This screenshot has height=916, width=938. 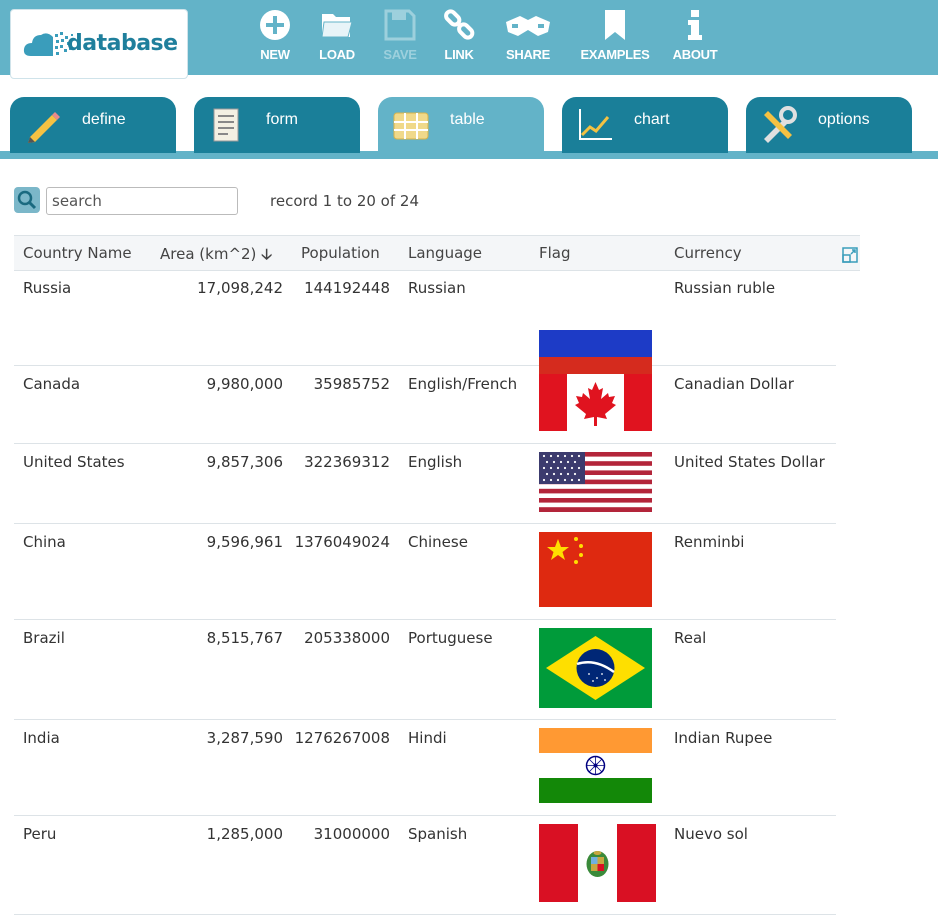 What do you see at coordinates (708, 253) in the screenshot?
I see `column-header-currency: Currency` at bounding box center [708, 253].